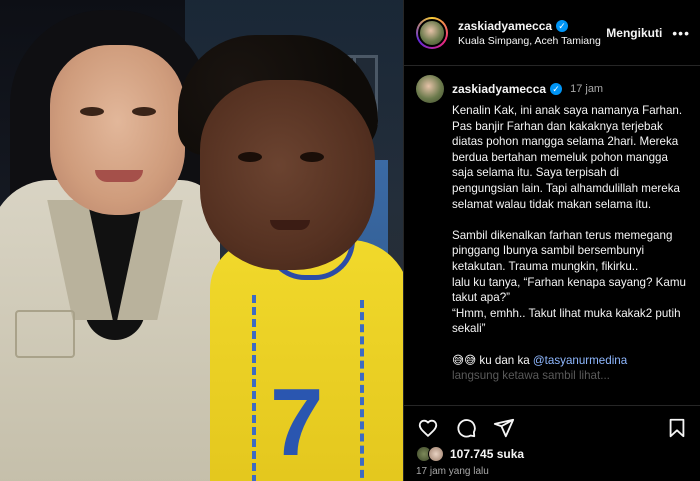 Image resolution: width=700 pixels, height=481 pixels. What do you see at coordinates (510, 454) in the screenshot?
I see `likes-word: suka` at bounding box center [510, 454].